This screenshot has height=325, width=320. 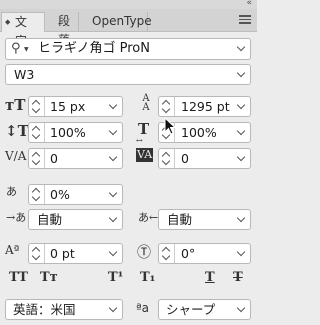 What do you see at coordinates (146, 103) in the screenshot?
I see `leading-icon: AA` at bounding box center [146, 103].